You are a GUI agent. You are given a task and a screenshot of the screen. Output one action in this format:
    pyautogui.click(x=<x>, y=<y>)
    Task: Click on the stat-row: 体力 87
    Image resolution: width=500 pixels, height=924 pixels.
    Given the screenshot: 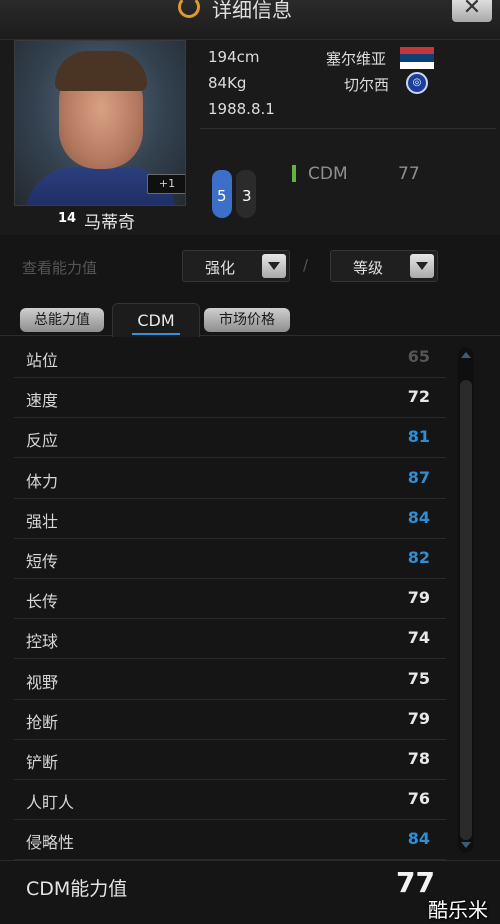 What is the action you would take?
    pyautogui.click(x=230, y=479)
    